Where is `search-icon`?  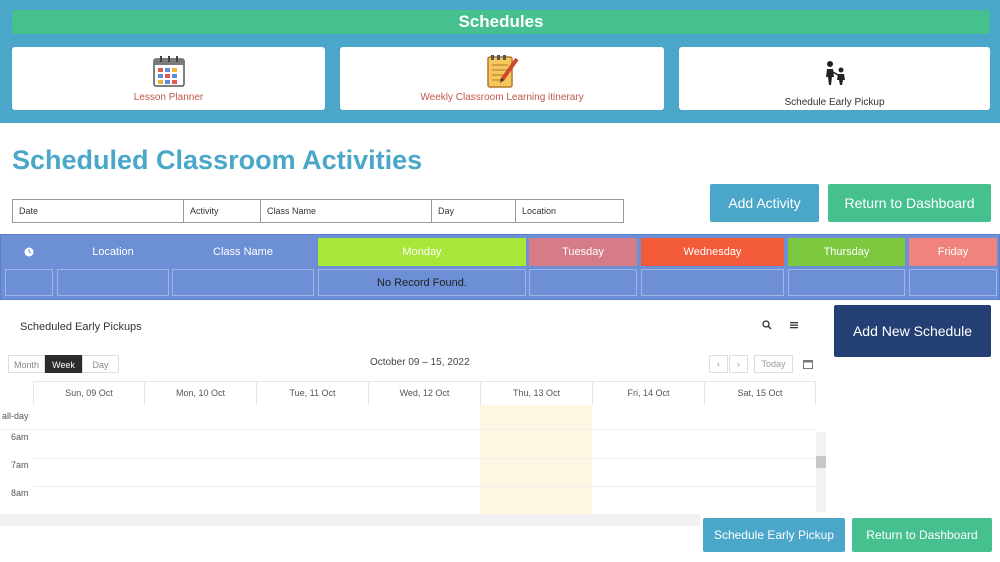 search-icon is located at coordinates (767, 327).